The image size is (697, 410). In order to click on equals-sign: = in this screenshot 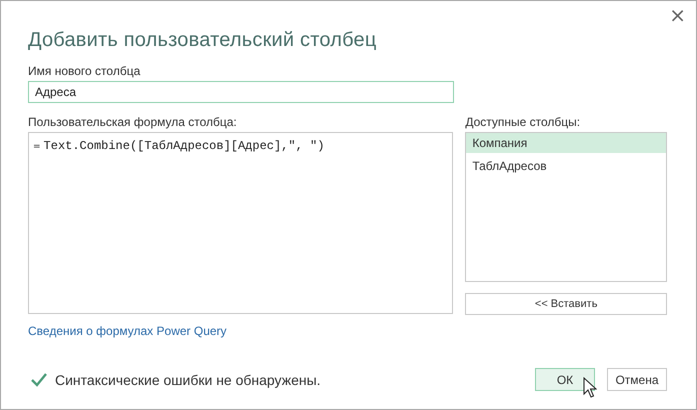, I will do `click(37, 147)`.